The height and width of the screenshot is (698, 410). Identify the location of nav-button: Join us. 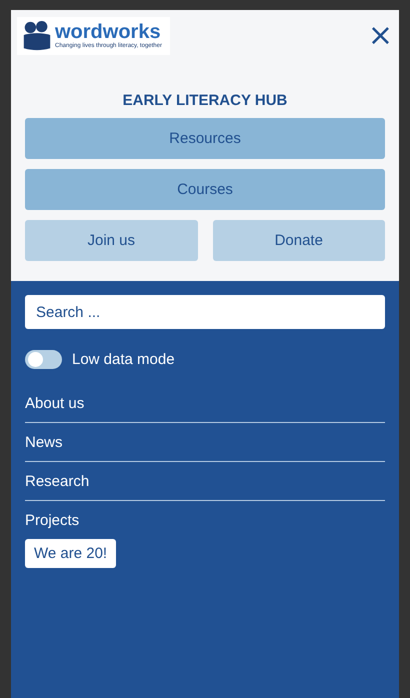
(111, 240).